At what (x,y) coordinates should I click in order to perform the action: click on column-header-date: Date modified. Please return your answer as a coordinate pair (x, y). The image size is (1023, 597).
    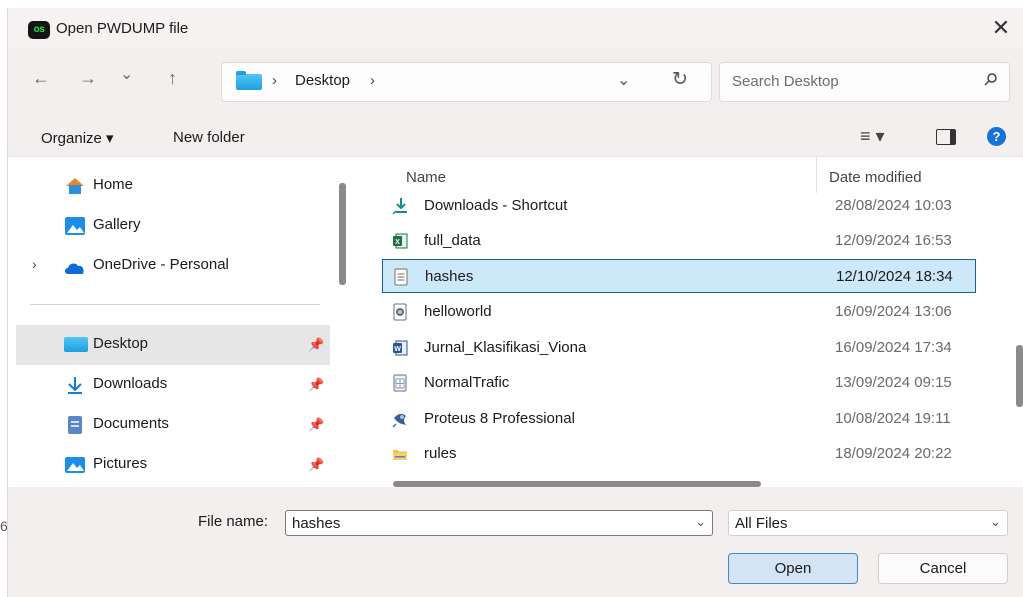
    Looking at the image, I should click on (875, 177).